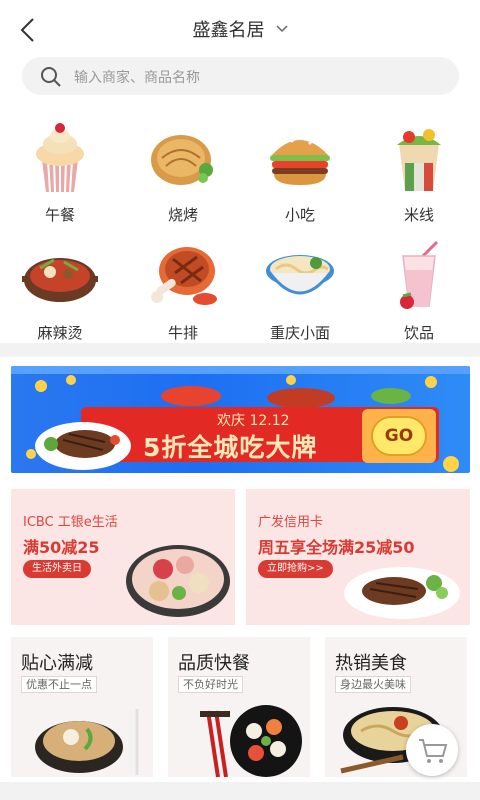  What do you see at coordinates (59, 684) in the screenshot?
I see `feature-subtitle: 优惠不止一点` at bounding box center [59, 684].